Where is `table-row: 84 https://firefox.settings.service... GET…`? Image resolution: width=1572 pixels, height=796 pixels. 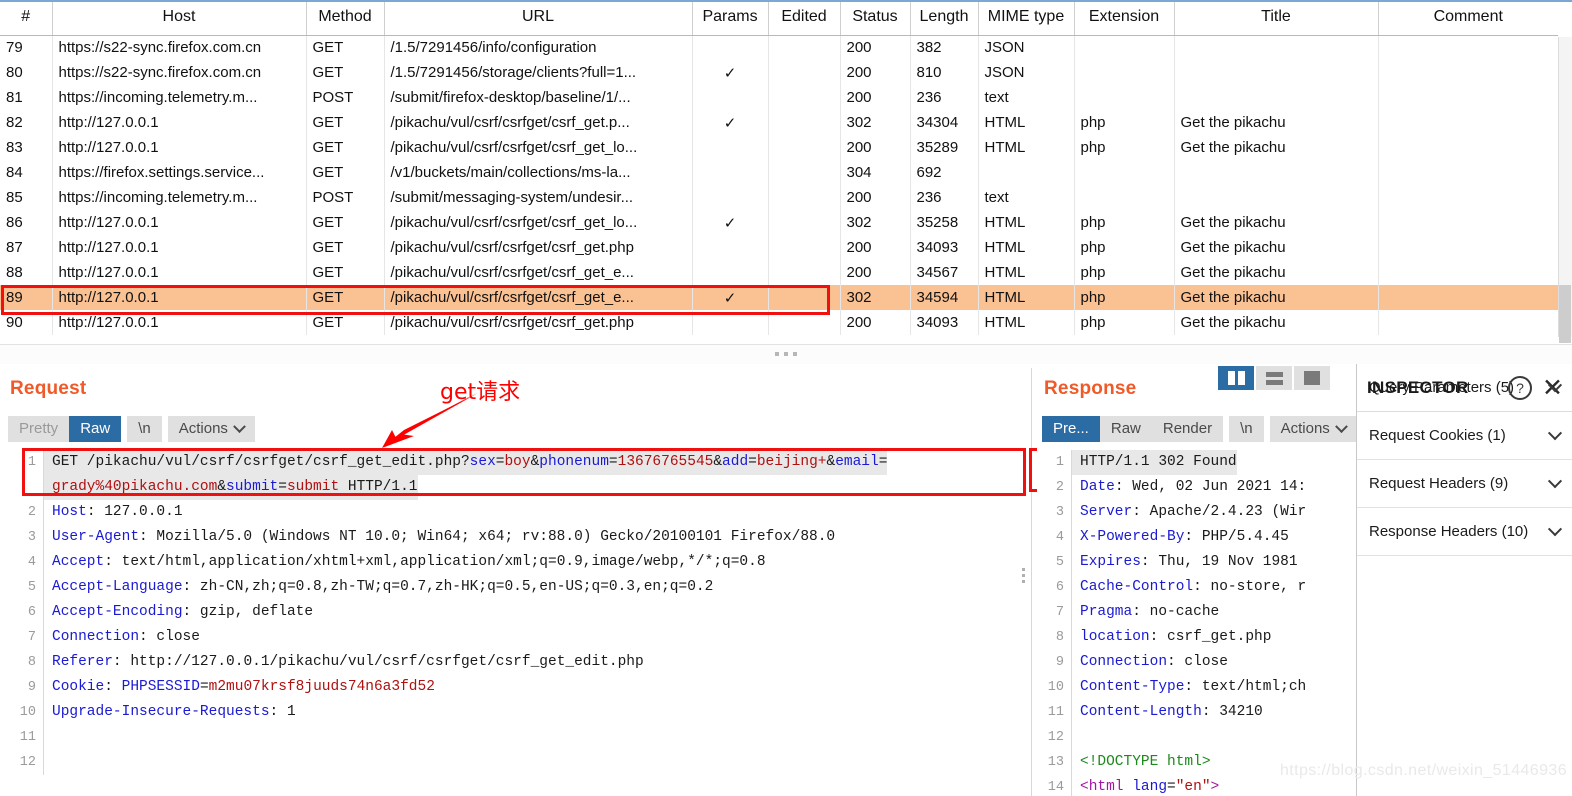
table-row: 84 https://firefox.settings.service... GET… is located at coordinates (779, 172).